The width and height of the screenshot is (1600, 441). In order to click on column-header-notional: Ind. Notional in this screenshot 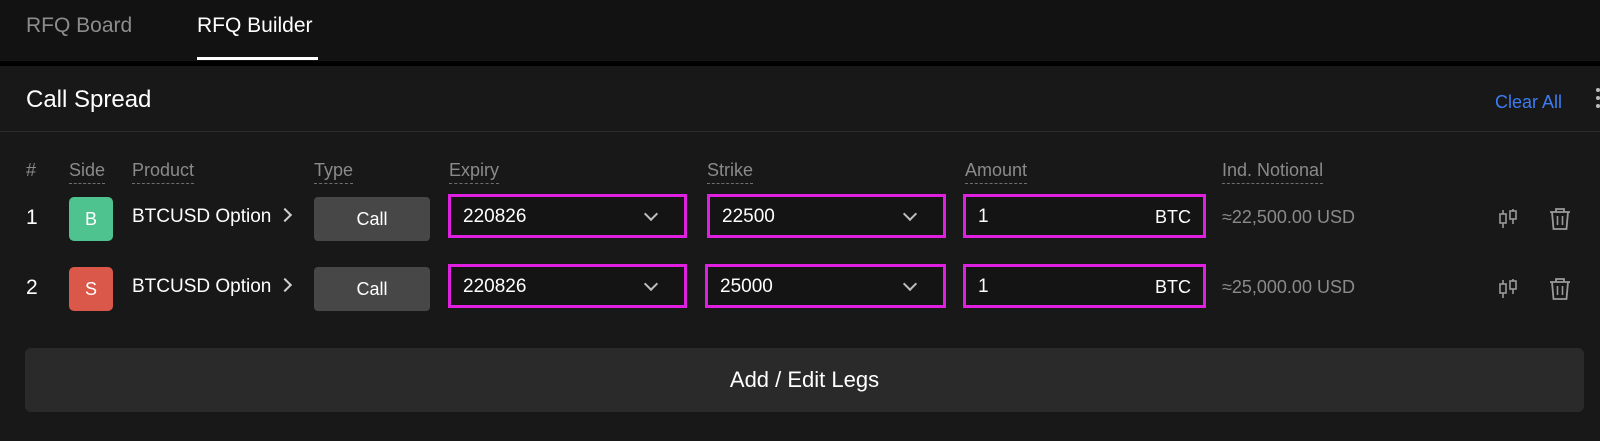, I will do `click(1273, 172)`.